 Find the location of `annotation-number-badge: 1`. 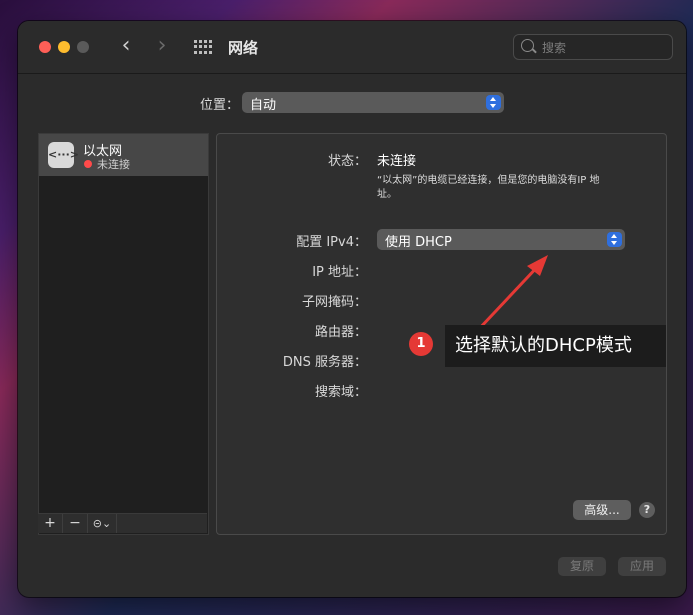

annotation-number-badge: 1 is located at coordinates (421, 344).